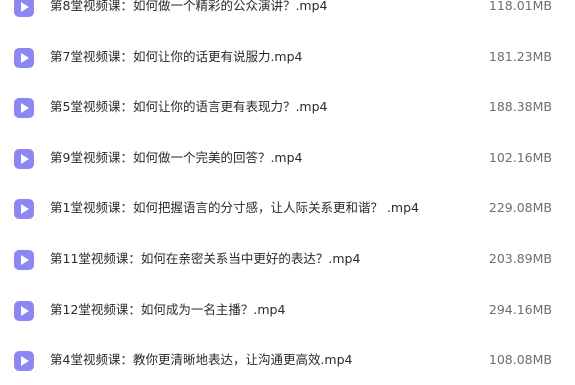  I want to click on file-row: 第7堂视频课：如何让你的话更有说服力.mp4 181.23MB, so click(287, 56).